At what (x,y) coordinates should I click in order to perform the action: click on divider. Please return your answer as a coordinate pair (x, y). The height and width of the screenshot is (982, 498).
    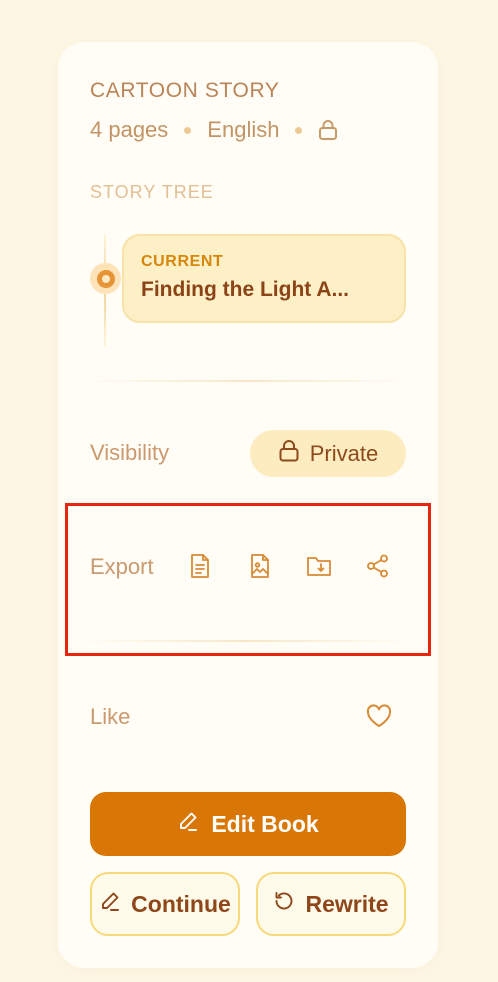
    Looking at the image, I should click on (247, 381).